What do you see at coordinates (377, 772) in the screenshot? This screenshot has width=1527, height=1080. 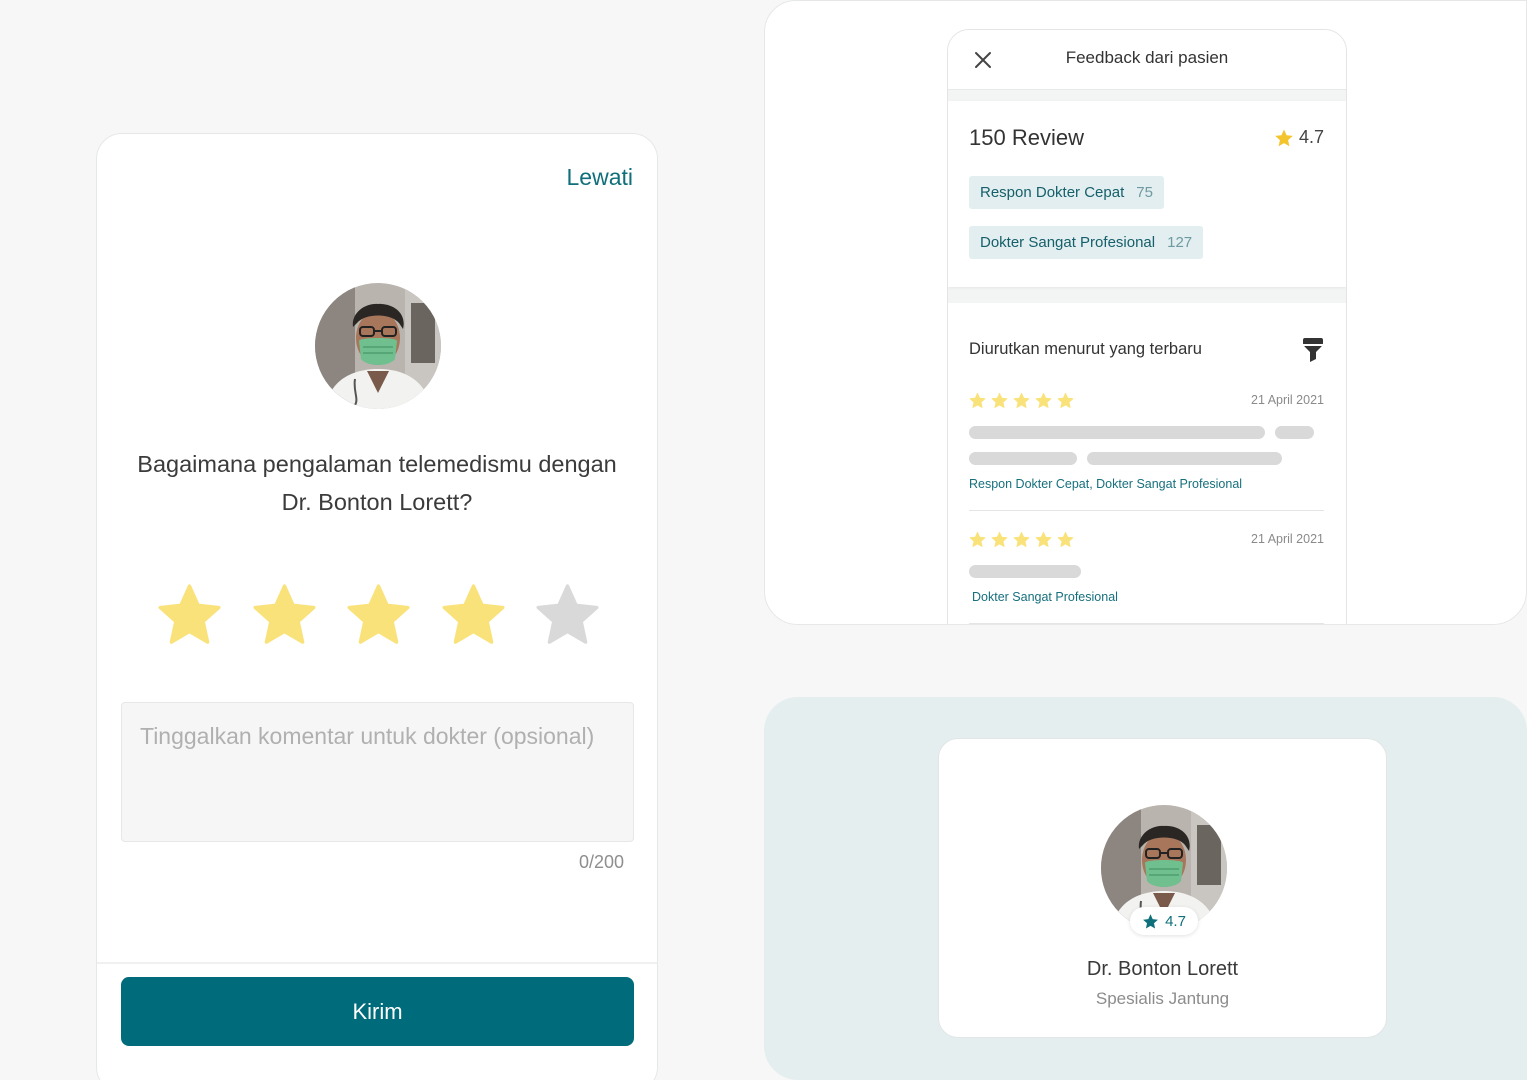 I see `comment-field` at bounding box center [377, 772].